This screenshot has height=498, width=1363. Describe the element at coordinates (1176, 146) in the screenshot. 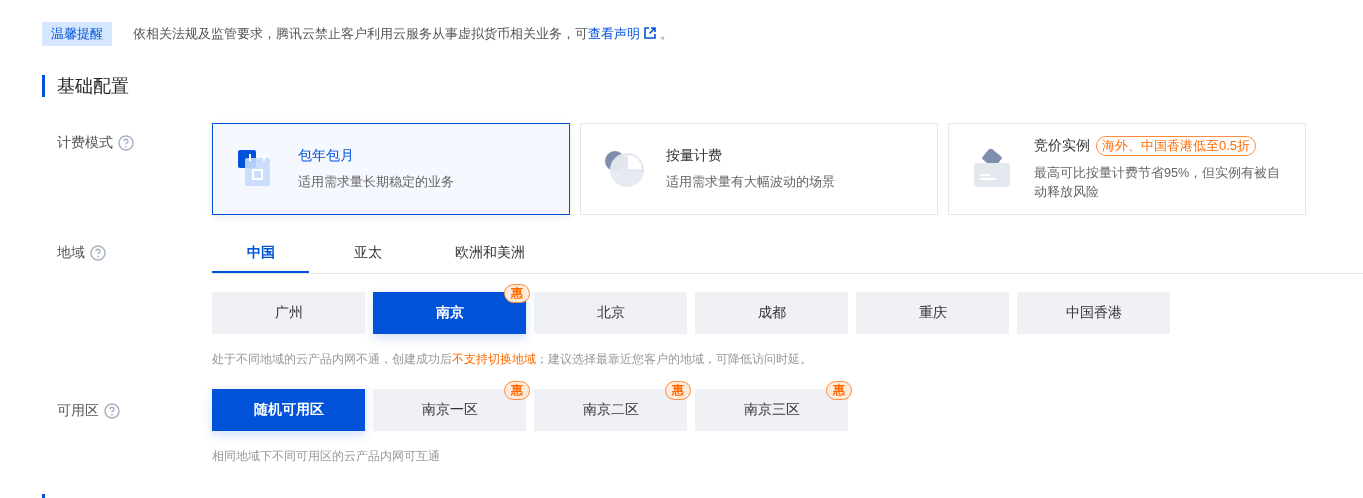

I see `discount-tag: 海外、中国香港低至0.5折` at that location.